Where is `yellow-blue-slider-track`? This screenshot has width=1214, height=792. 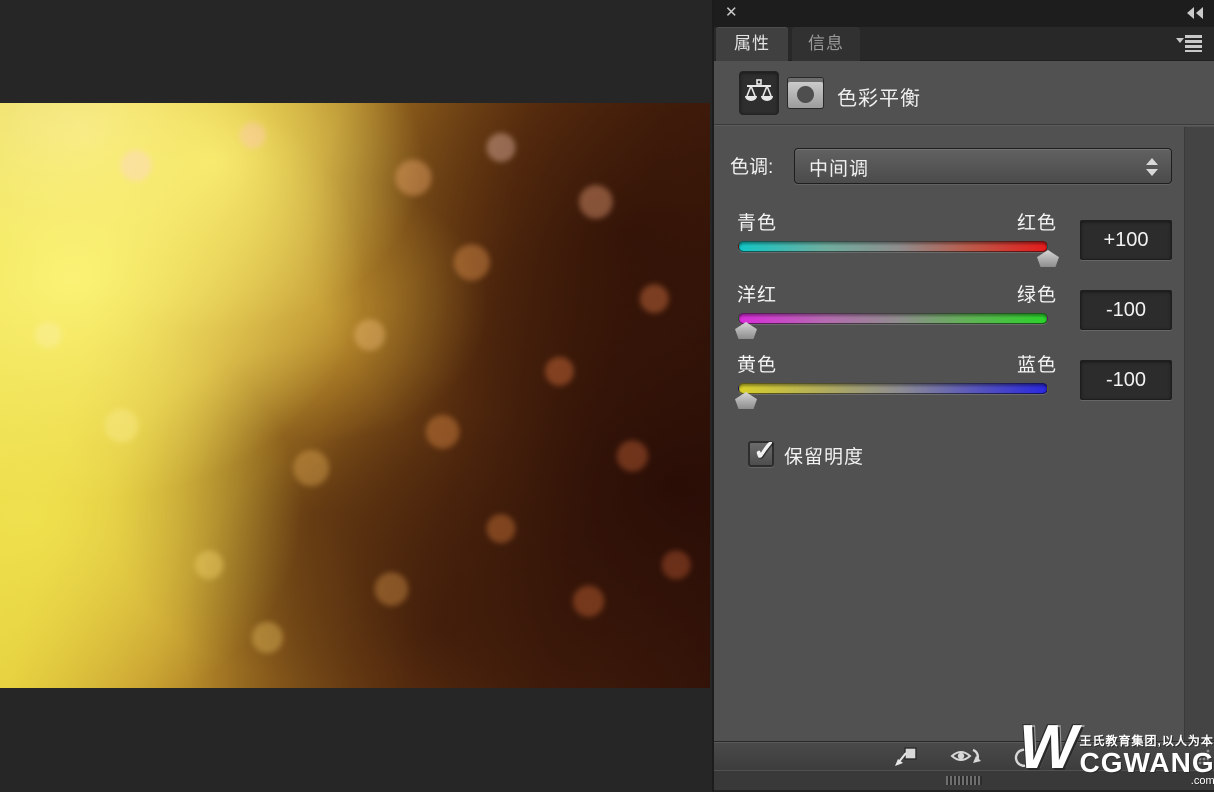
yellow-blue-slider-track is located at coordinates (893, 388).